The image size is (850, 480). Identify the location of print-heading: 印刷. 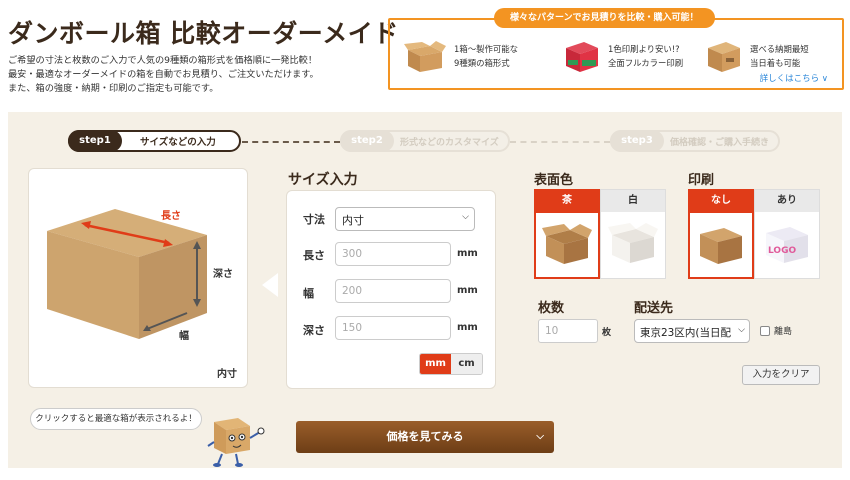
(701, 180).